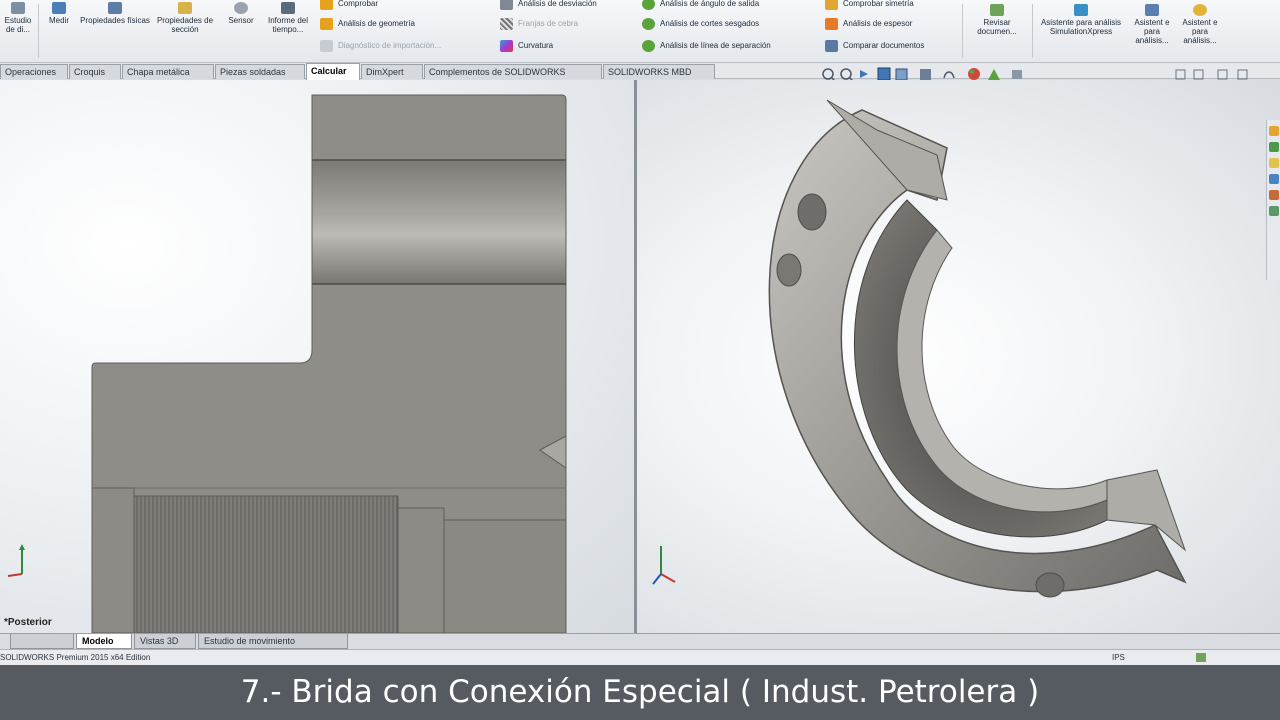 The height and width of the screenshot is (720, 1280). Describe the element at coordinates (1201, 657) in the screenshot. I see `rebuild-icon` at that location.